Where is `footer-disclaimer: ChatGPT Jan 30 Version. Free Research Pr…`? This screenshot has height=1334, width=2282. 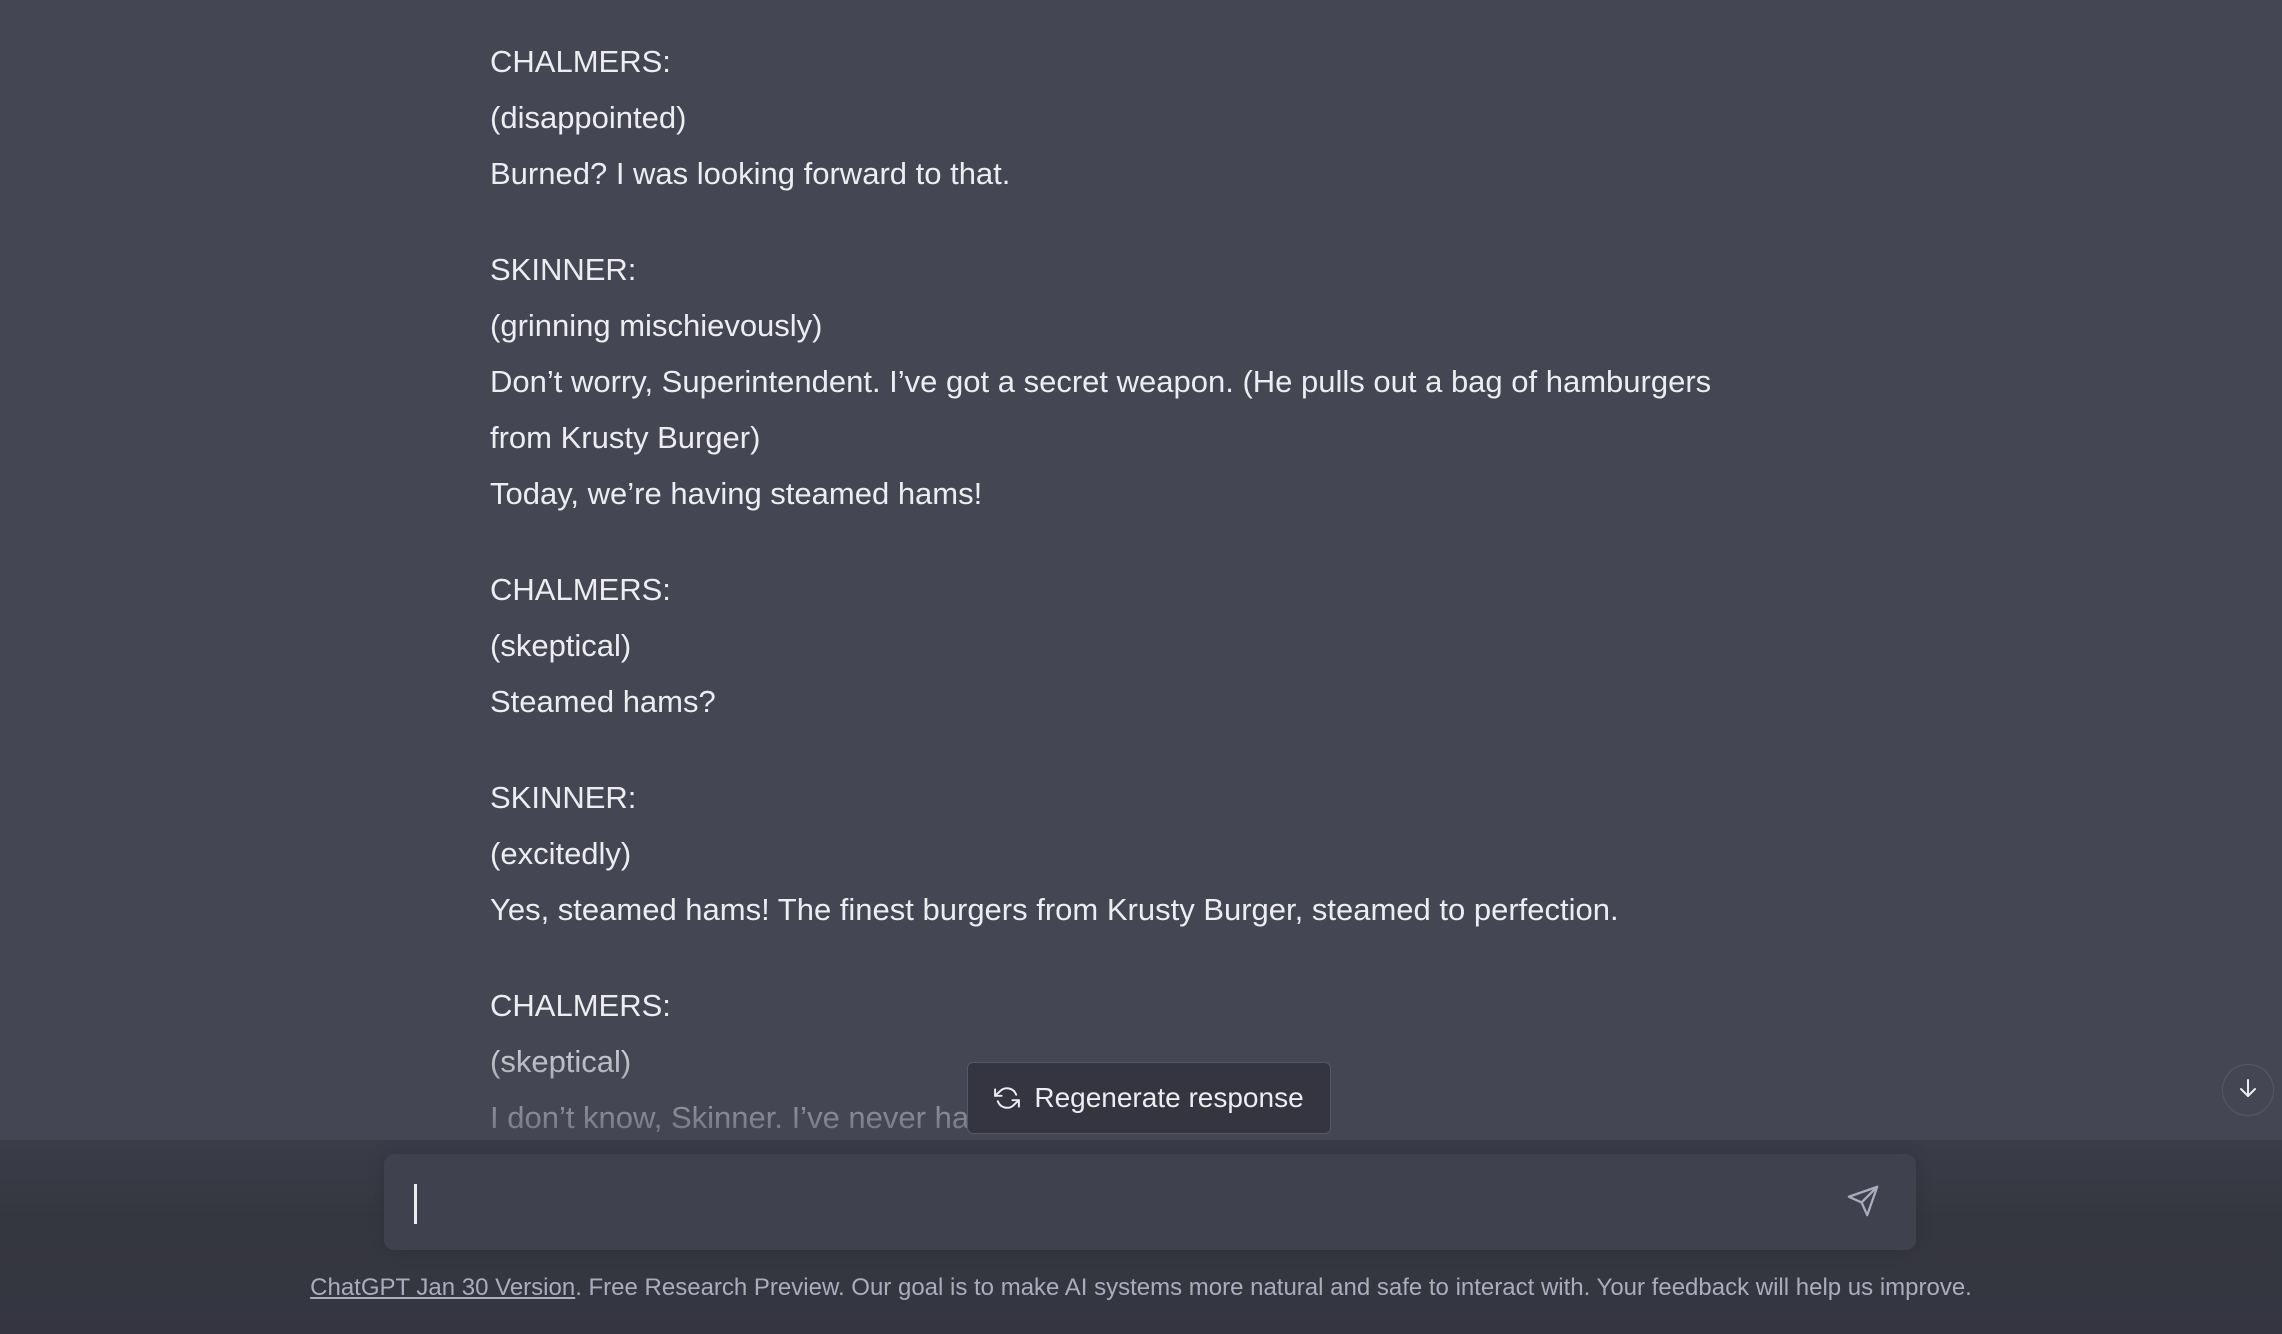 footer-disclaimer: ChatGPT Jan 30 Version. Free Research Pr… is located at coordinates (1141, 1288).